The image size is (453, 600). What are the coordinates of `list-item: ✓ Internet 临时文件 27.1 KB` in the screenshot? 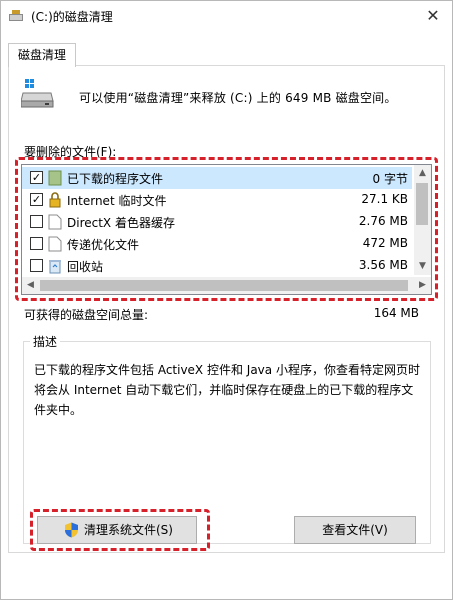 It's located at (217, 200).